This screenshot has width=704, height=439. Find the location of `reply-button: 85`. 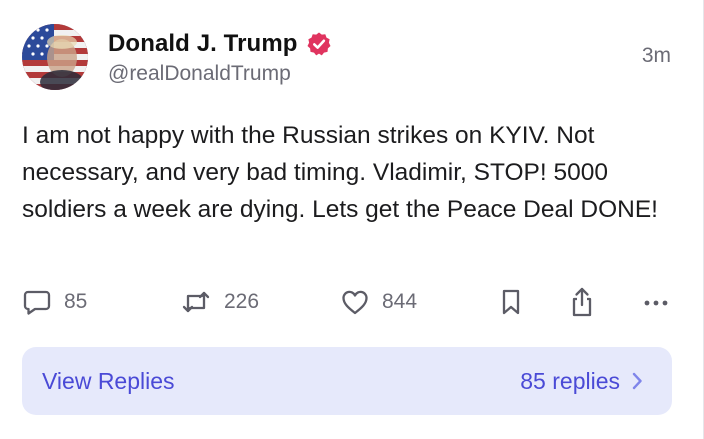

reply-button: 85 is located at coordinates (54, 302).